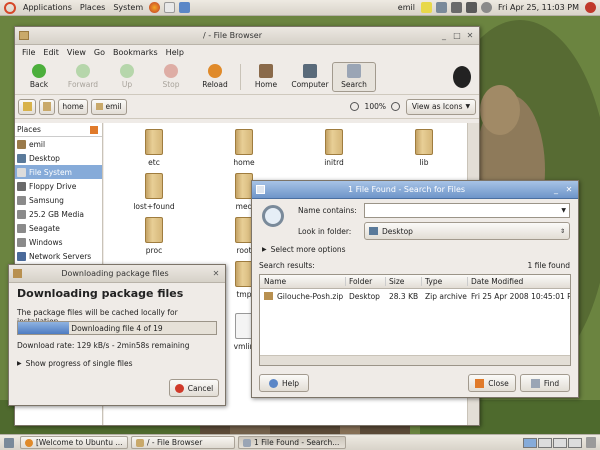  What do you see at coordinates (538, 7) in the screenshot?
I see `clock: Fri Apr 25, 11:03 PM` at bounding box center [538, 7].